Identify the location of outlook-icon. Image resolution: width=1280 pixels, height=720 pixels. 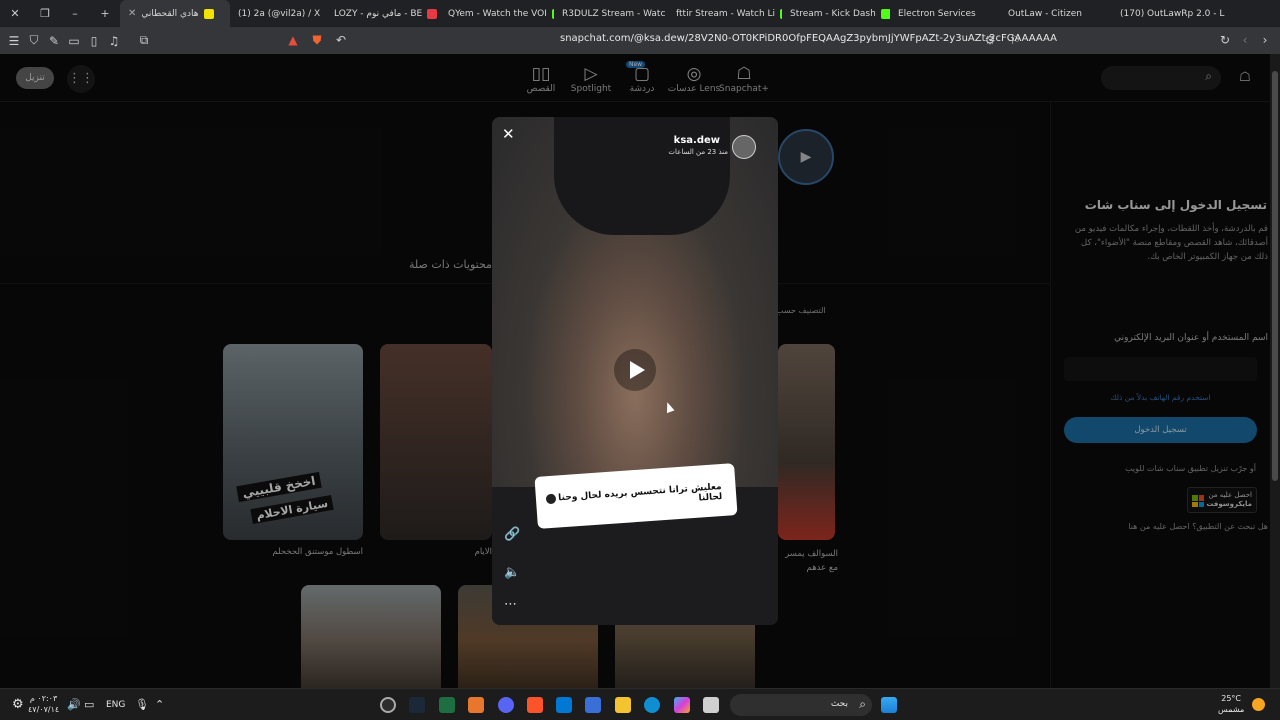
(564, 705).